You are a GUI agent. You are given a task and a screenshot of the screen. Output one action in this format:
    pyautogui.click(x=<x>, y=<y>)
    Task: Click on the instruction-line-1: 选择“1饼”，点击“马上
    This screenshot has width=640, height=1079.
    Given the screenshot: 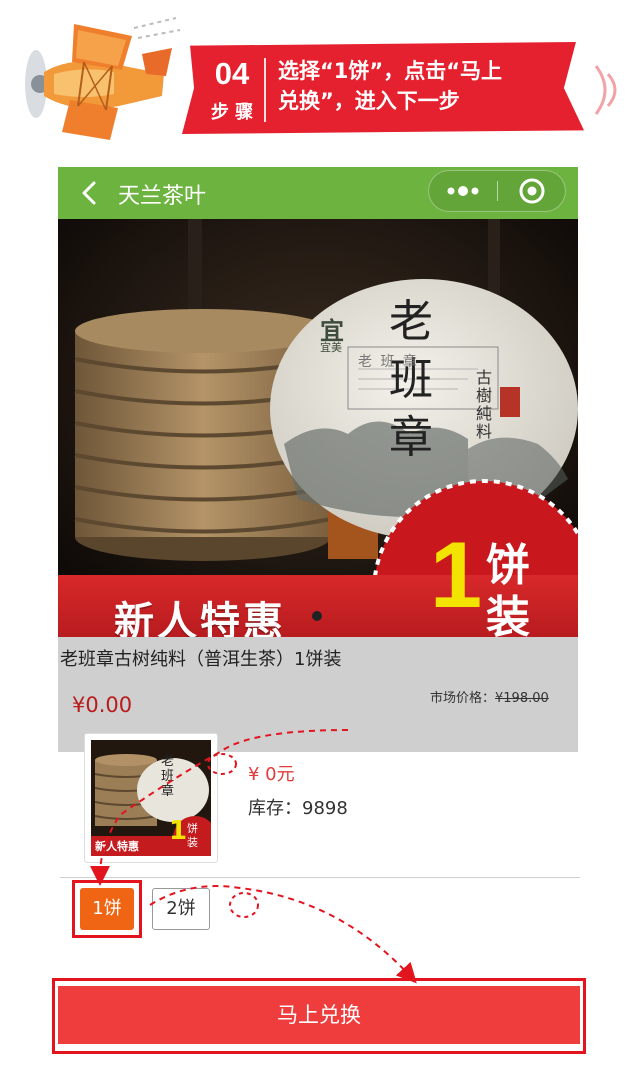 What is the action you would take?
    pyautogui.click(x=390, y=71)
    